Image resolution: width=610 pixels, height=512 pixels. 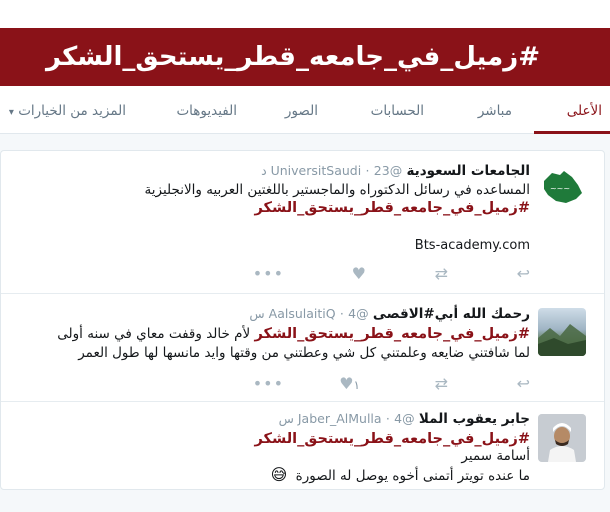 What do you see at coordinates (495, 456) in the screenshot?
I see `tweet-text: أسامة سمير` at bounding box center [495, 456].